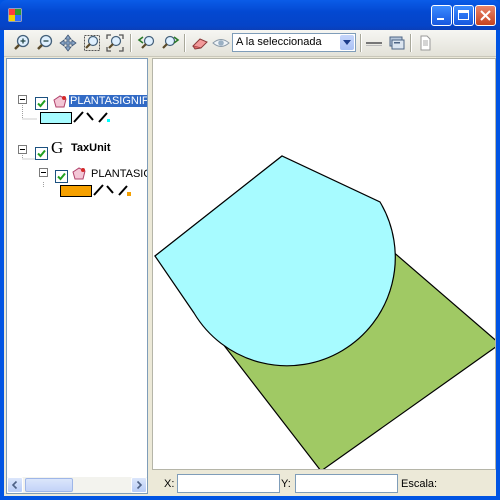  What do you see at coordinates (397, 43) in the screenshot?
I see `layer-properties-icon` at bounding box center [397, 43].